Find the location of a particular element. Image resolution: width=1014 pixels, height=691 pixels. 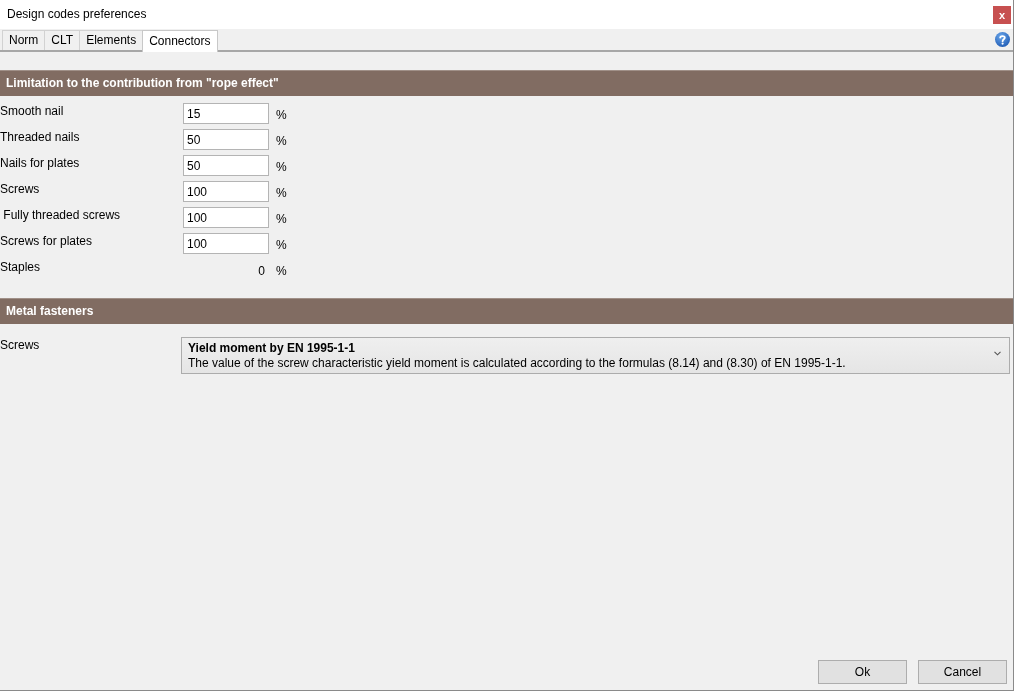

field-label: Nails for plates is located at coordinates (40, 163).